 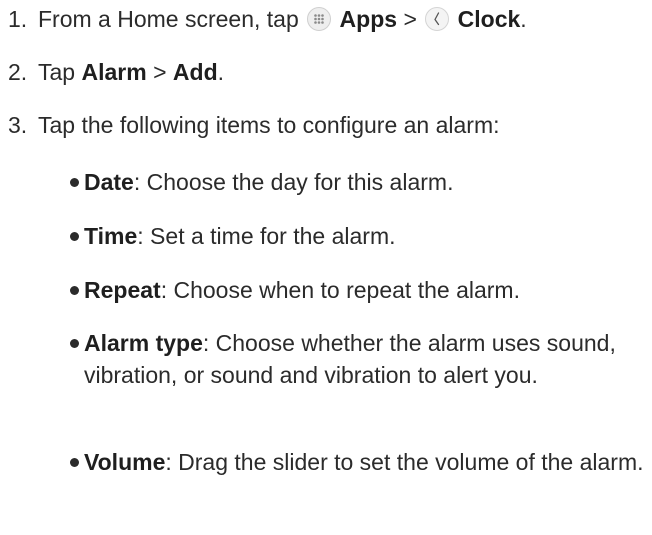 What do you see at coordinates (368, 19) in the screenshot?
I see `apps-label: Apps` at bounding box center [368, 19].